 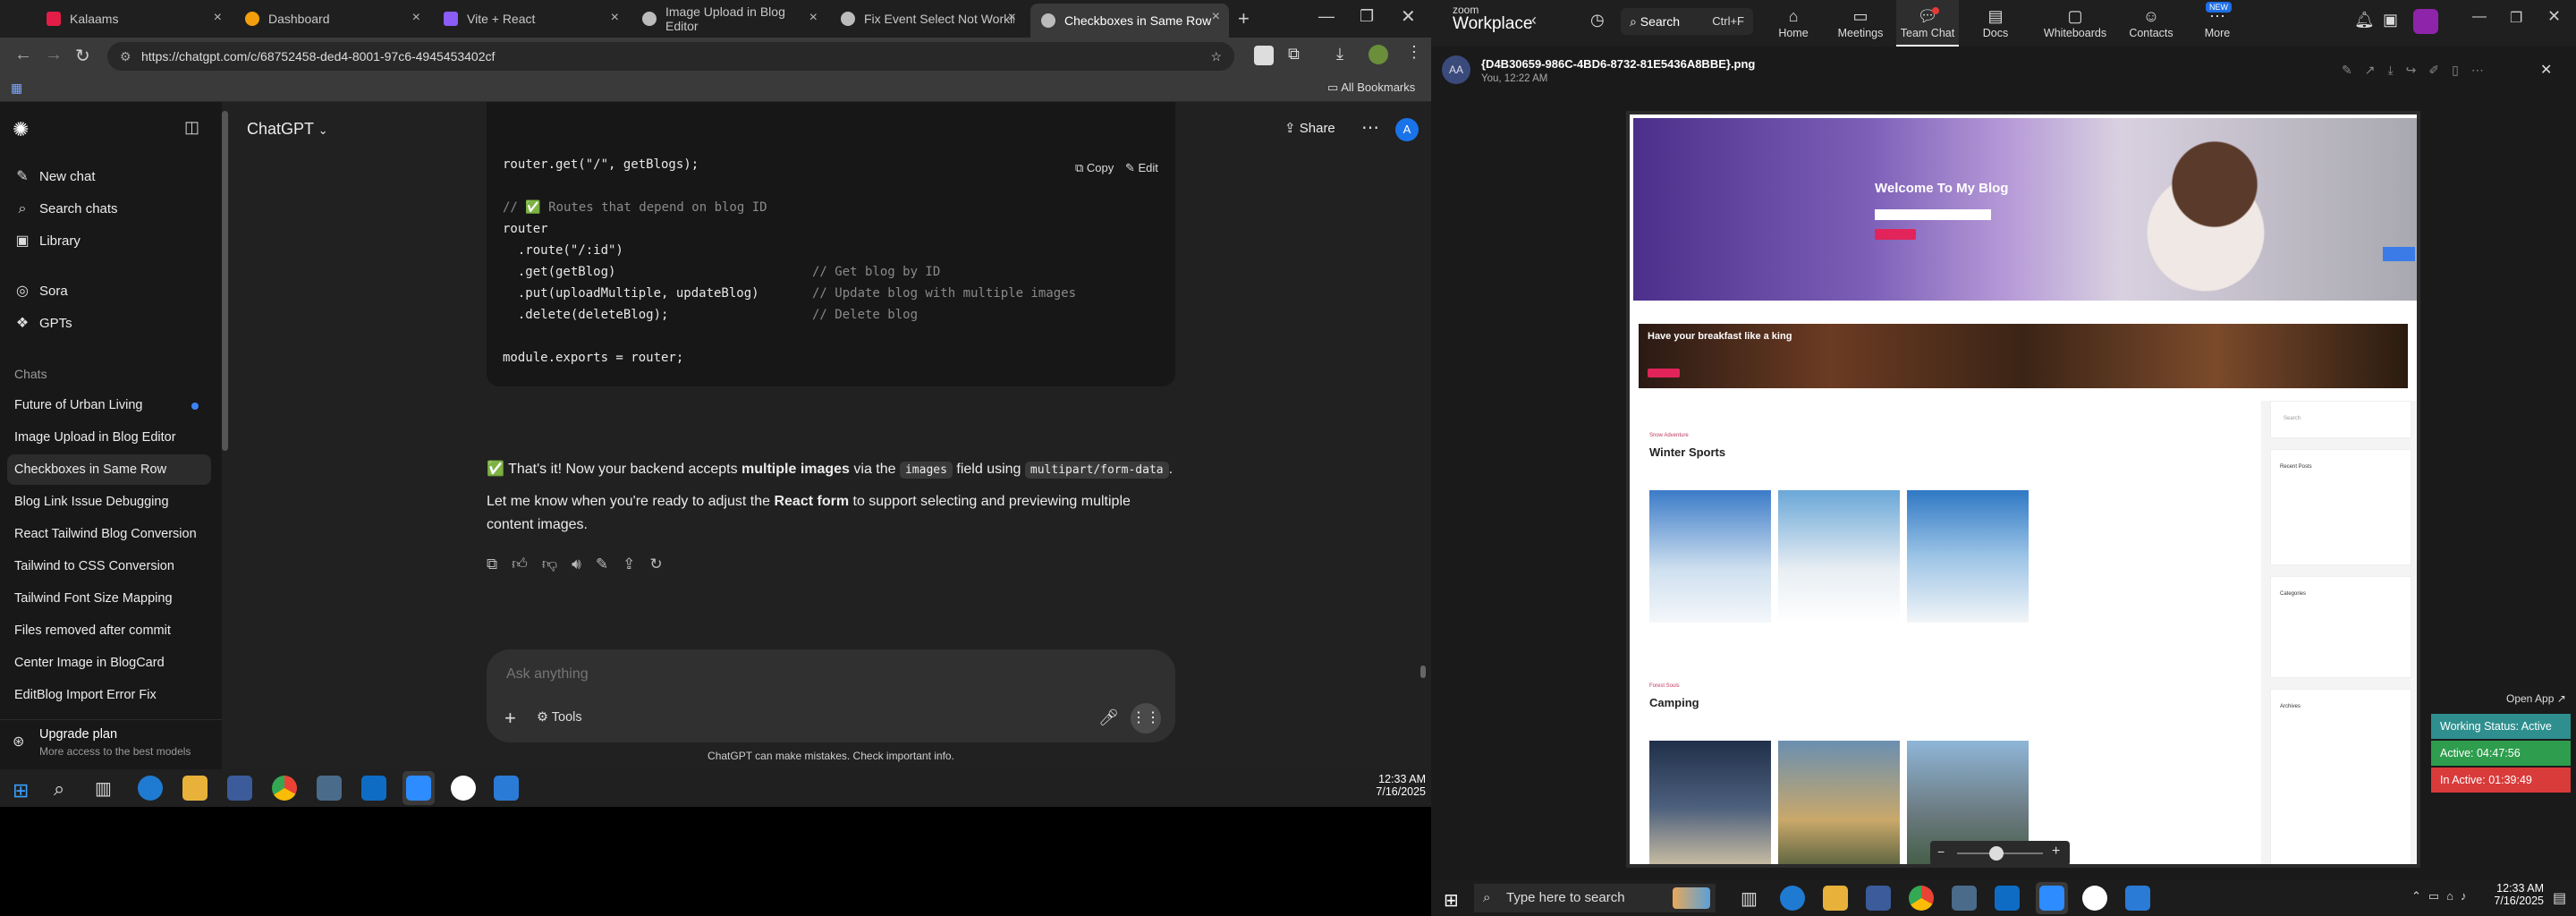 I want to click on chat-item: Blog Link Issue Debugging, so click(x=112, y=502).